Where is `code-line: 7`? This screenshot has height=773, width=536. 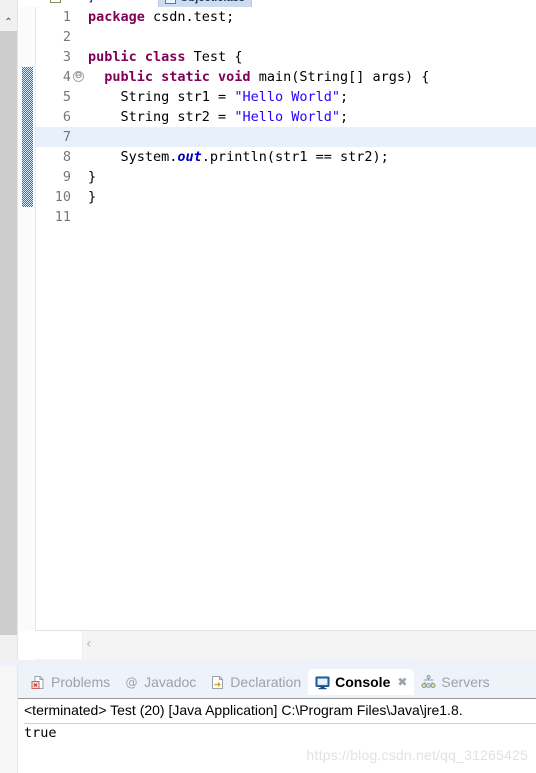 code-line: 7 is located at coordinates (286, 137).